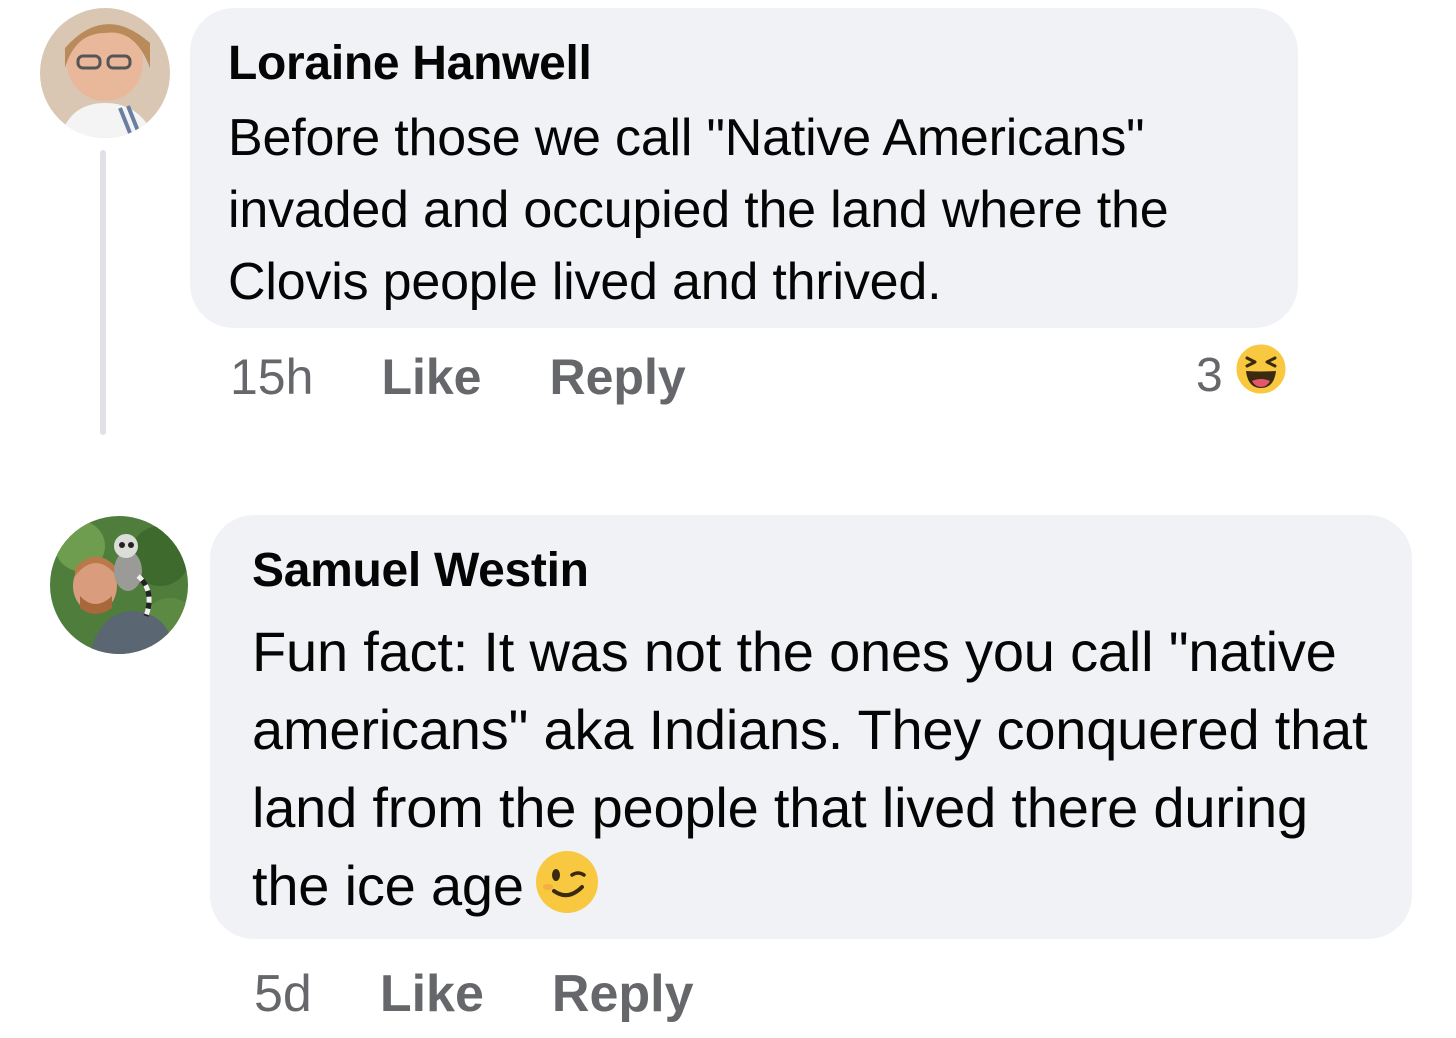  What do you see at coordinates (743, 64) in the screenshot?
I see `comment-author: Loraine Hanwell` at bounding box center [743, 64].